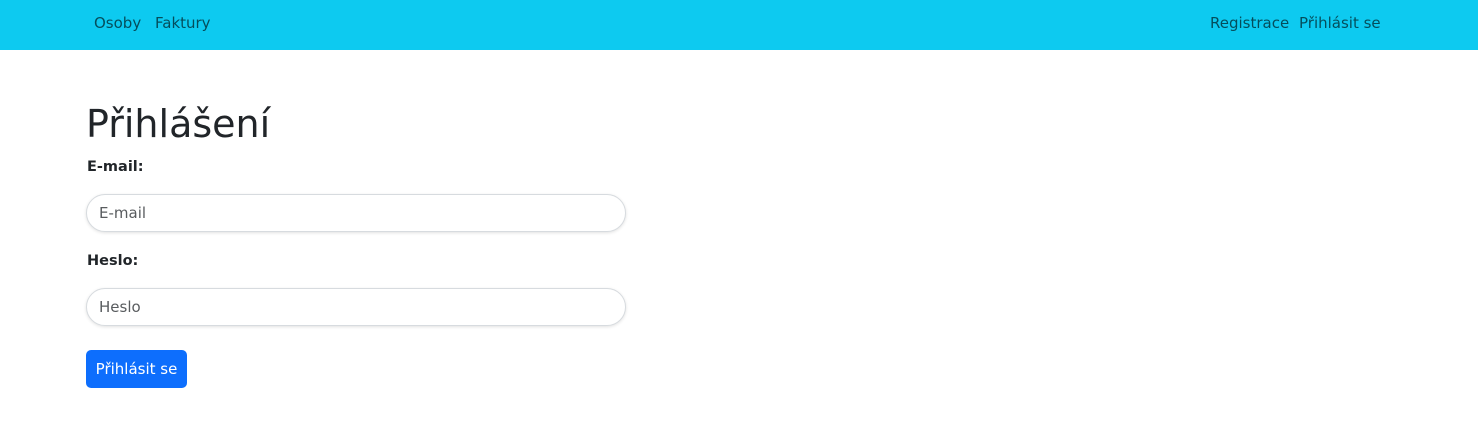 Image resolution: width=1478 pixels, height=435 pixels. Describe the element at coordinates (1340, 23) in the screenshot. I see `nav-link-login: Přihlásit se` at that location.